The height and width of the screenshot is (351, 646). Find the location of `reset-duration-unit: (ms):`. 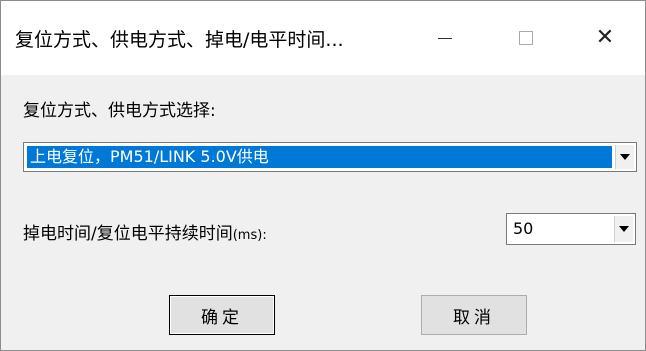

reset-duration-unit: (ms): is located at coordinates (249, 235).